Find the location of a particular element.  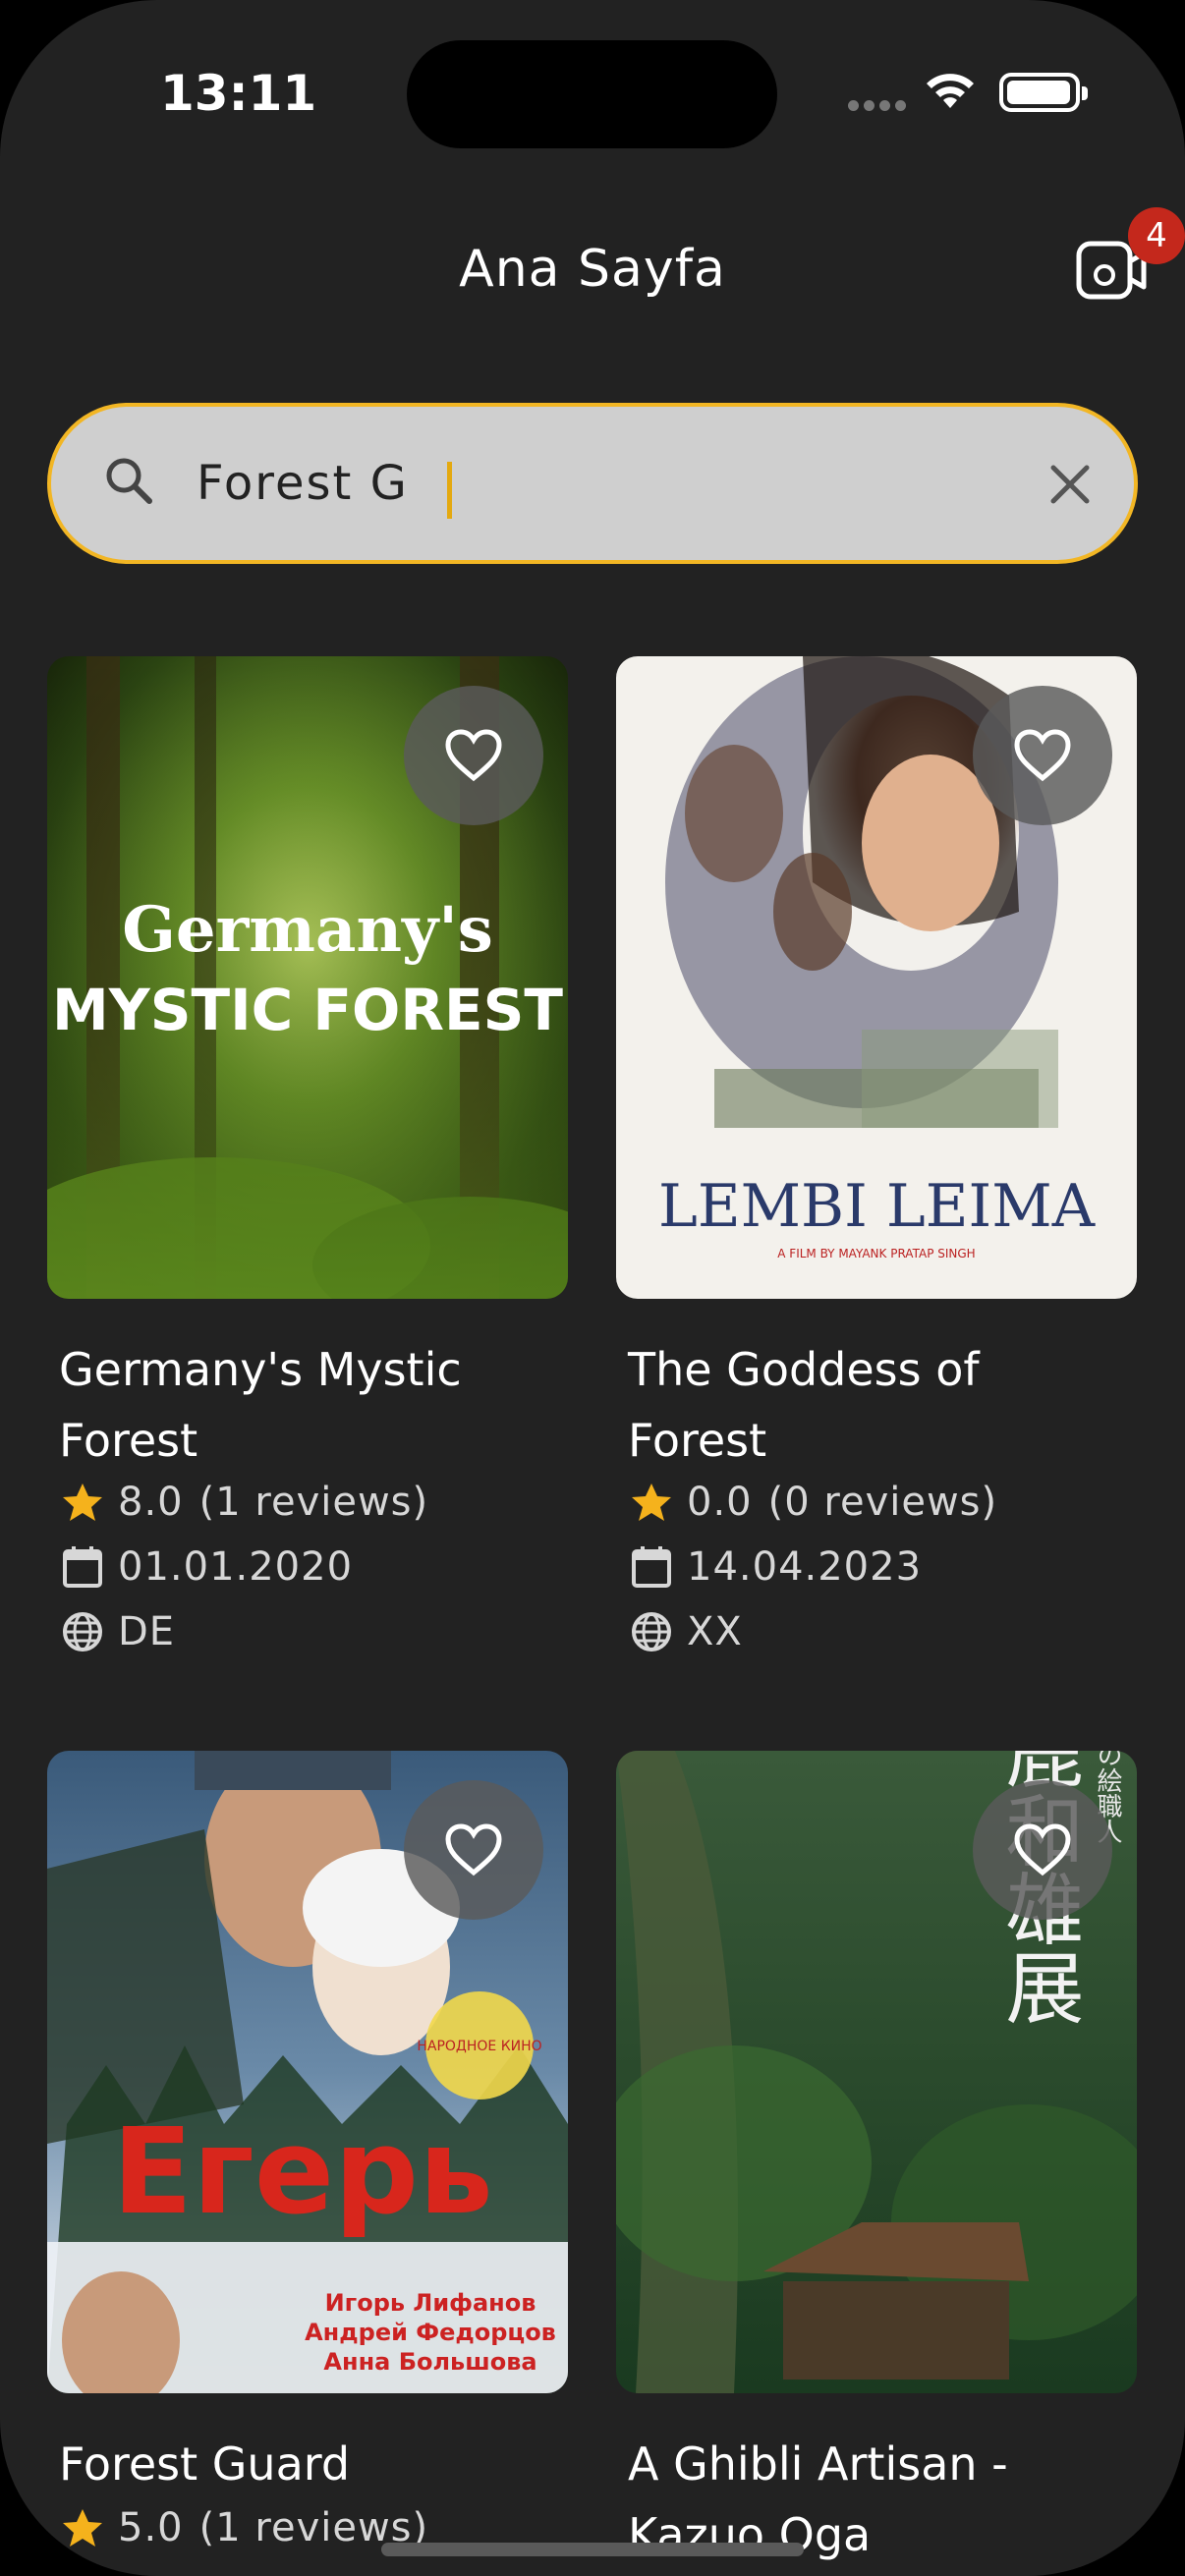

poster-credit: A FILM BY MAYANK PRATAP SINGH is located at coordinates (876, 1253).